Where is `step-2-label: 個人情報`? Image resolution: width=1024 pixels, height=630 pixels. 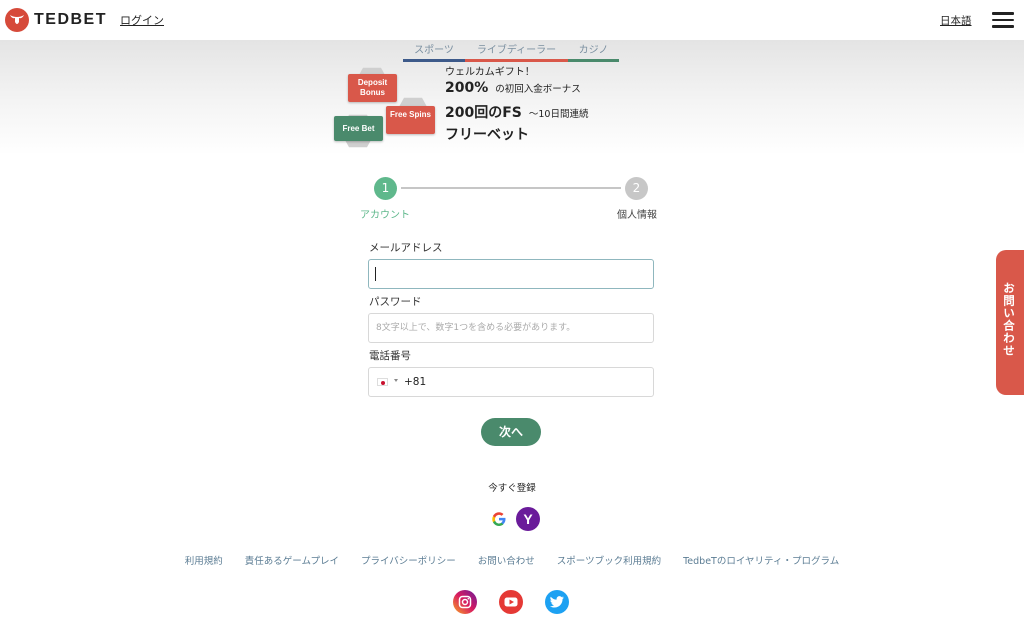
step-2-label: 個人情報 is located at coordinates (637, 215).